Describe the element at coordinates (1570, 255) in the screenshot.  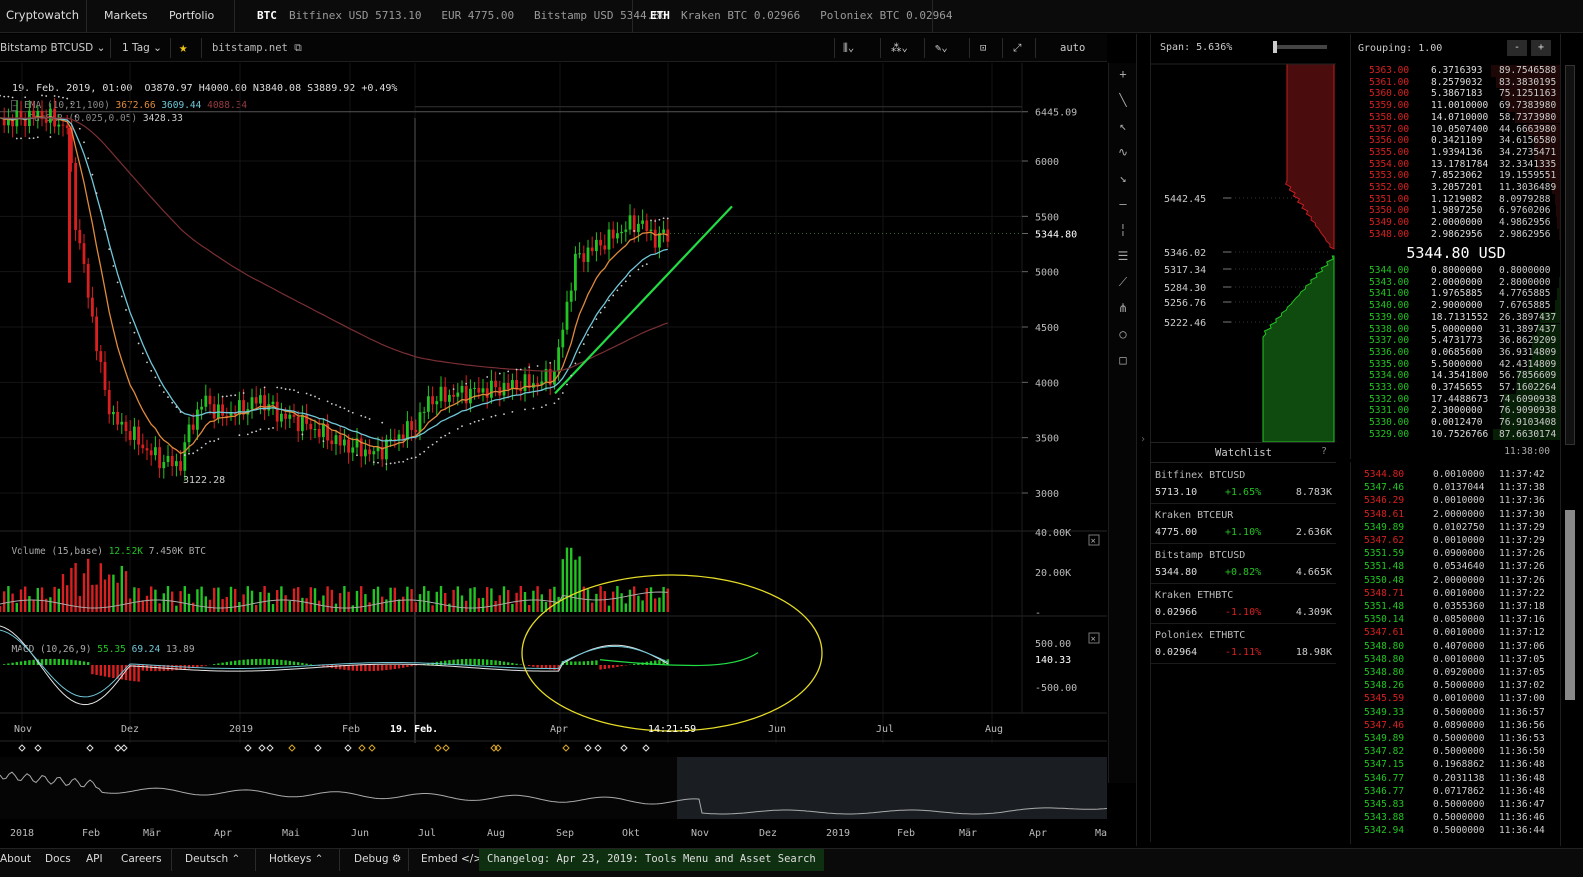
I see `book-scrollbar` at that location.